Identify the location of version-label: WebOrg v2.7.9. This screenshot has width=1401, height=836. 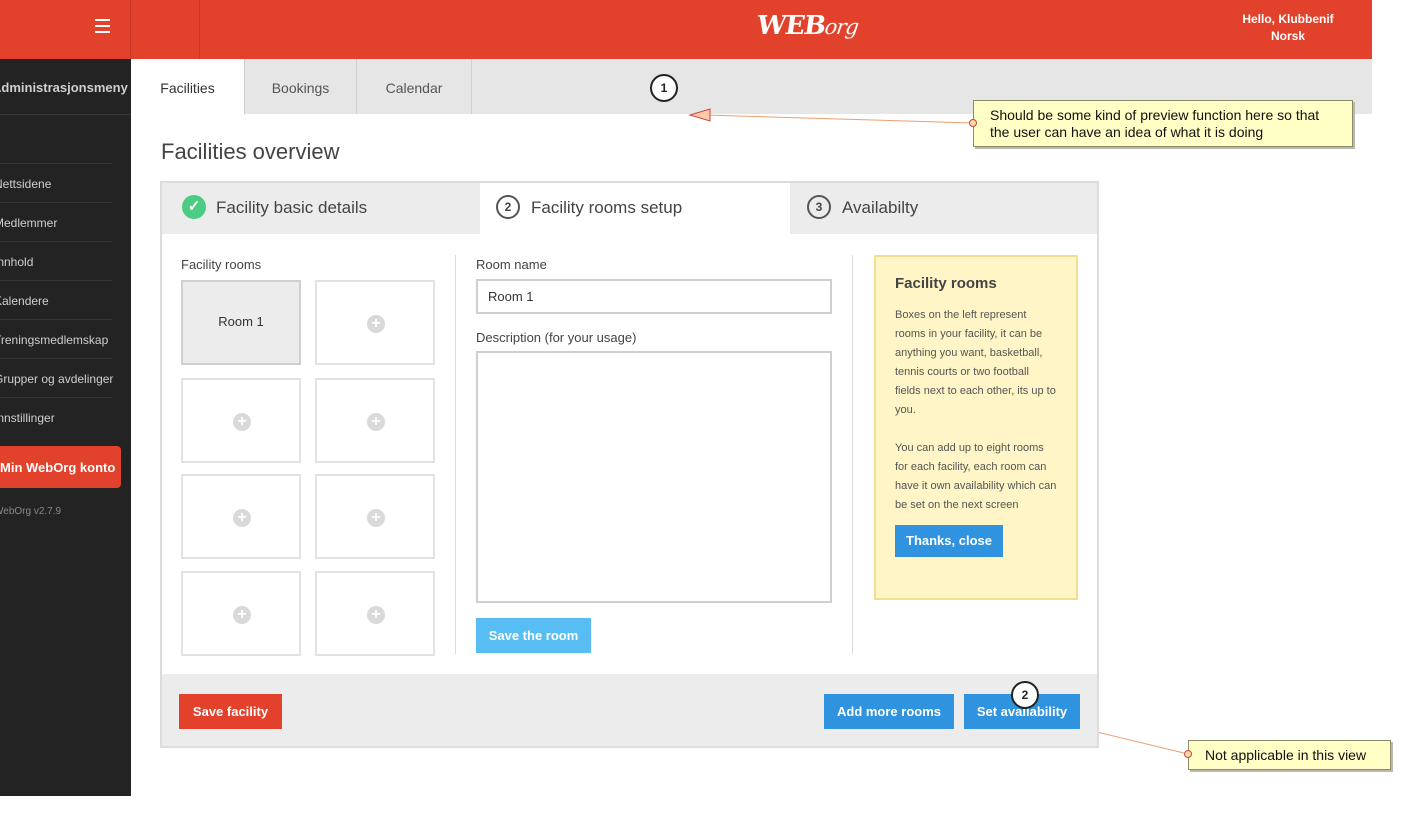
(31, 511).